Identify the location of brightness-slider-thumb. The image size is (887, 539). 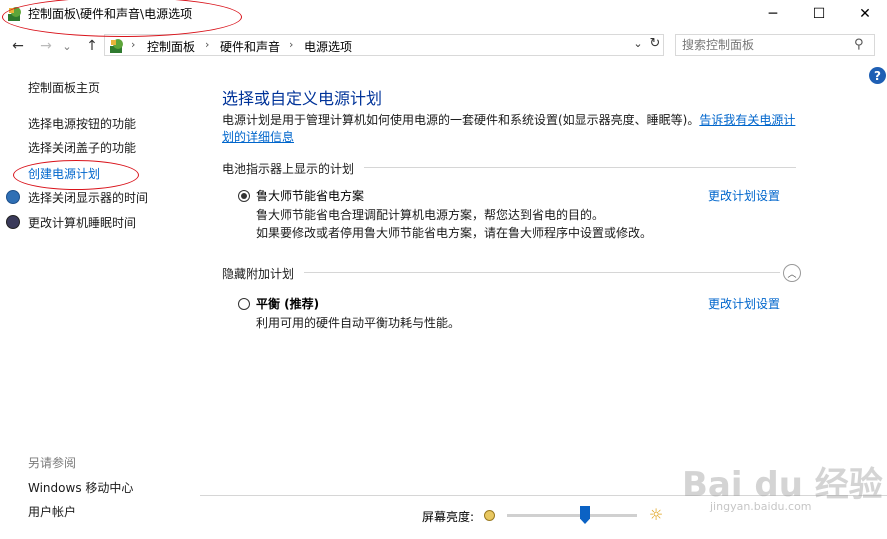
(585, 515).